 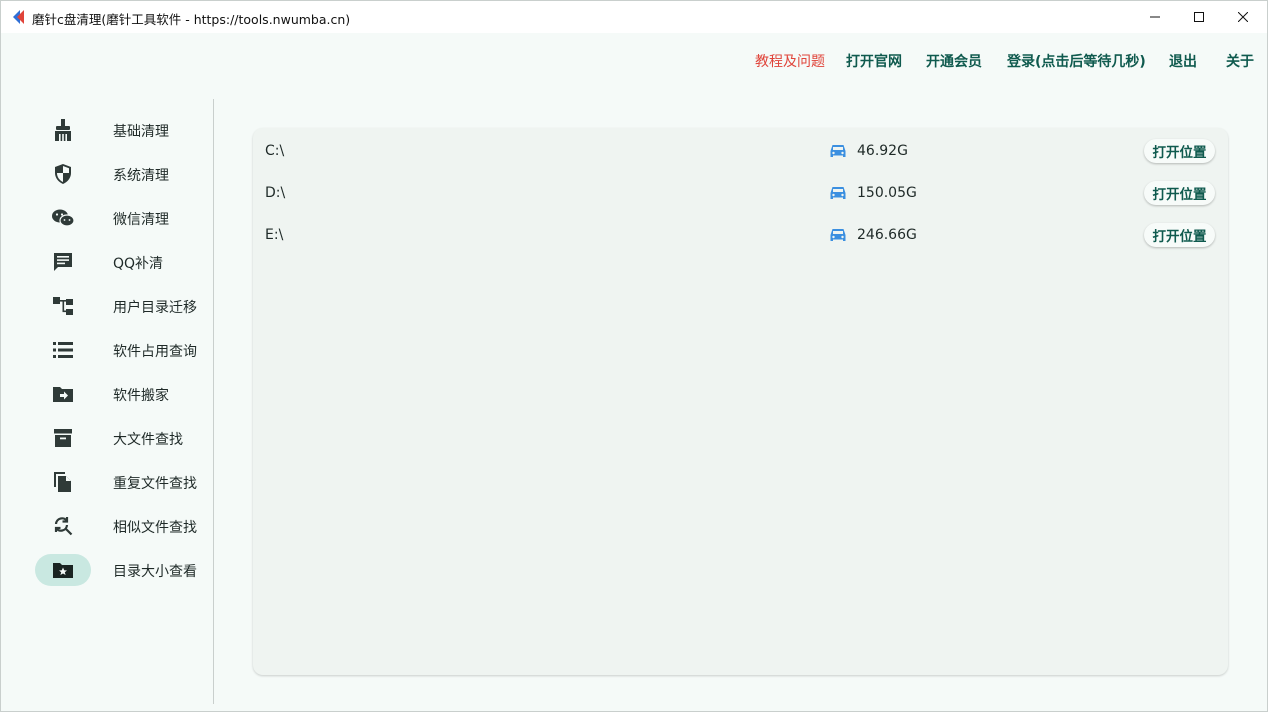 I want to click on sidebar-item-system-clean: 系统清理, so click(x=122, y=174).